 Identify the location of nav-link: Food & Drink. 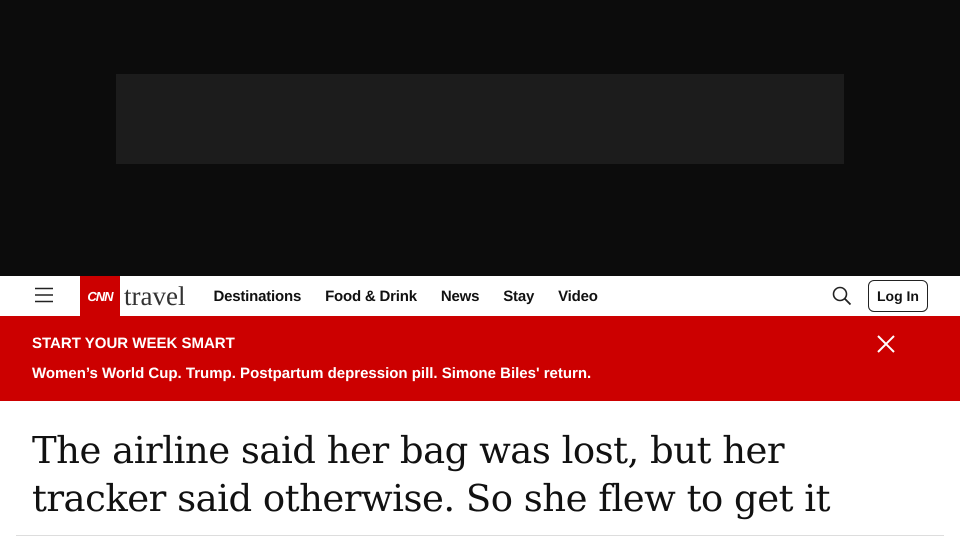
(371, 296).